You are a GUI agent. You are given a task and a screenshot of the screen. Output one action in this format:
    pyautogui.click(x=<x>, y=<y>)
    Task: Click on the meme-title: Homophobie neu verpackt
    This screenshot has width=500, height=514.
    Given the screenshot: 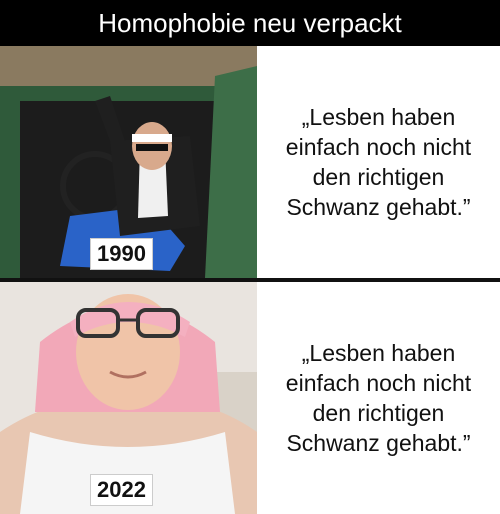 What is the action you would take?
    pyautogui.click(x=250, y=23)
    